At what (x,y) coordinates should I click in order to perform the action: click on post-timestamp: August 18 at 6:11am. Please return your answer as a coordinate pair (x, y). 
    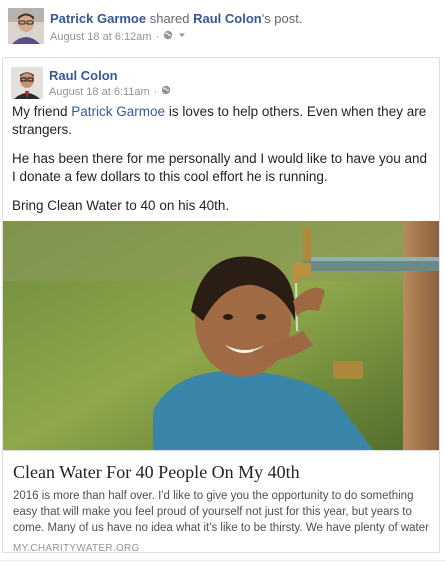
    Looking at the image, I should click on (99, 92).